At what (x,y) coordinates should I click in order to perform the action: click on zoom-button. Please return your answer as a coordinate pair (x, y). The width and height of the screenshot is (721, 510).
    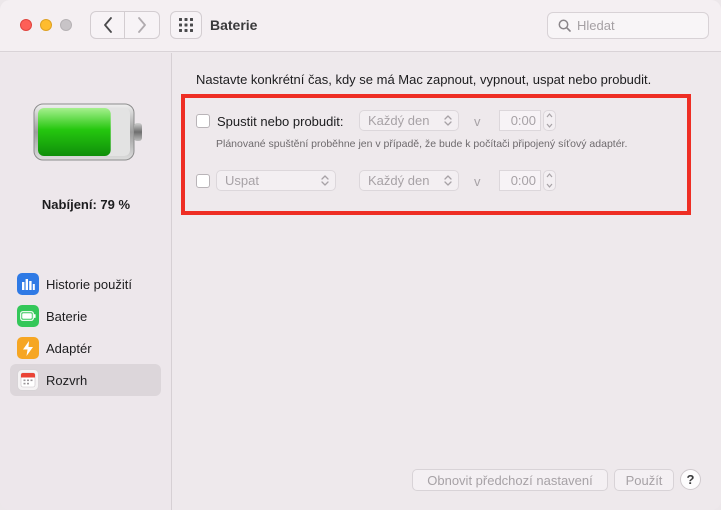
    Looking at the image, I should click on (66, 25).